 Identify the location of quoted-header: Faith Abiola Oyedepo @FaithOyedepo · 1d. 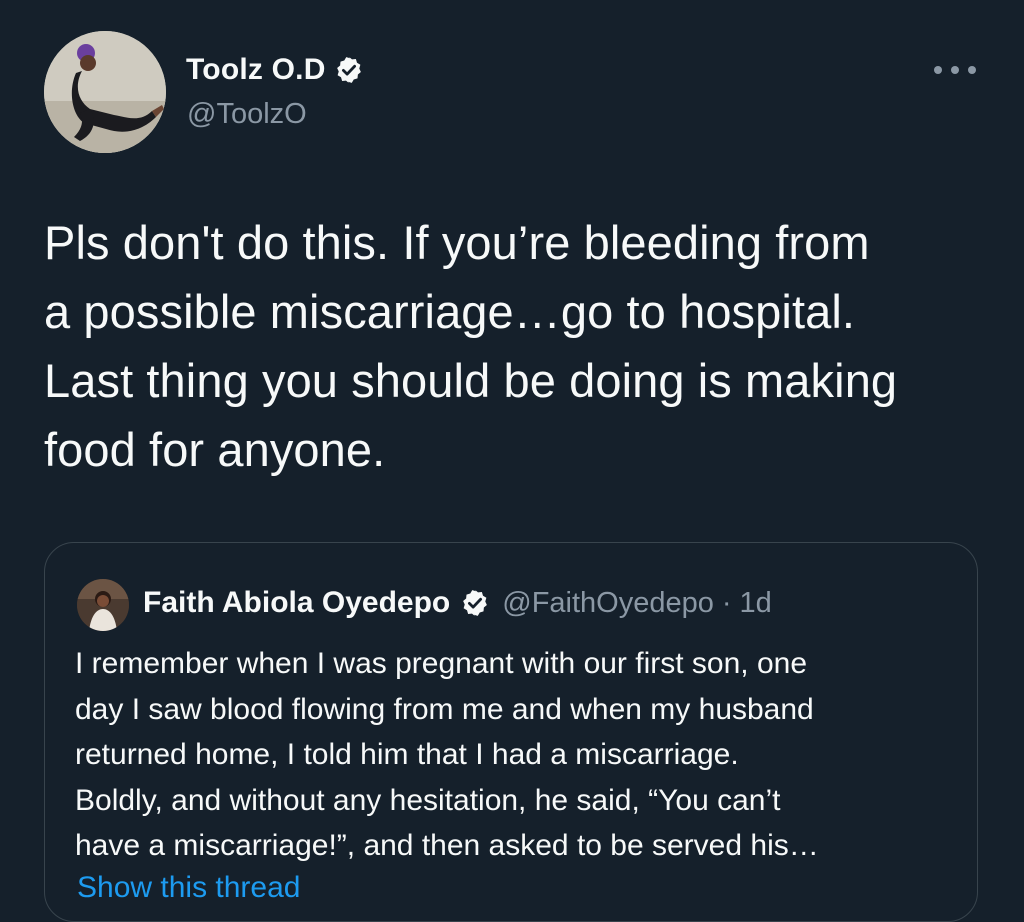
(457, 603).